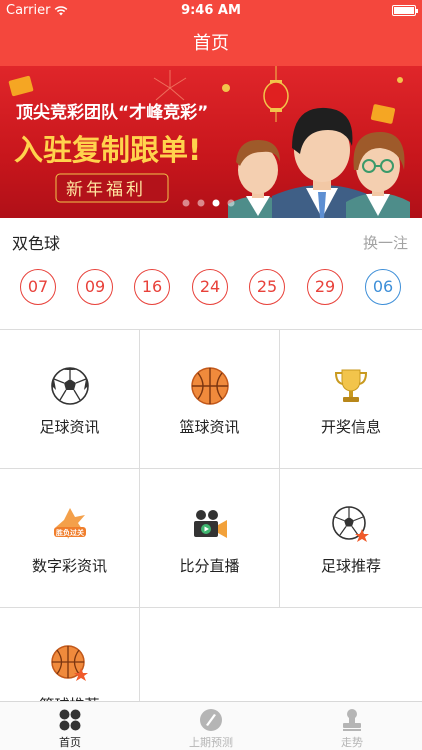  Describe the element at coordinates (95, 287) in the screenshot. I see `red-ball: 09` at that location.